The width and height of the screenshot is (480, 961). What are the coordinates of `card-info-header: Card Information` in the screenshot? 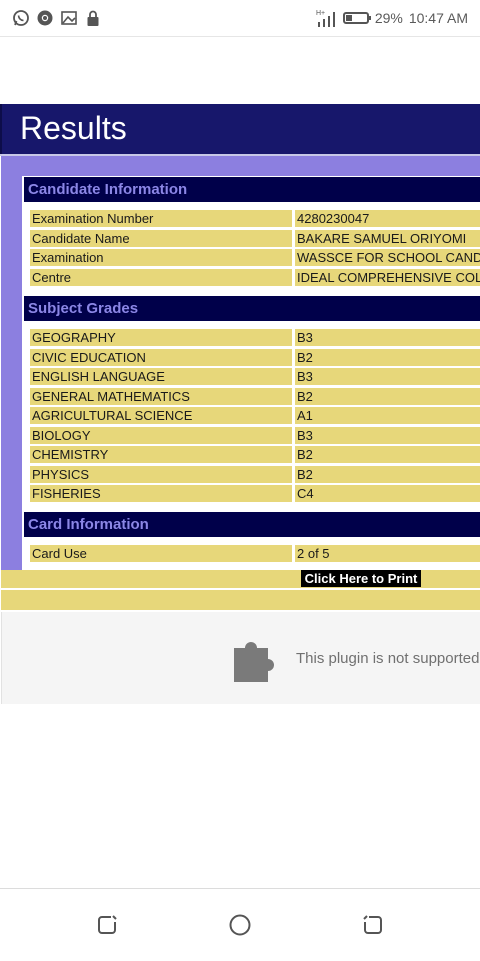 It's located at (252, 524).